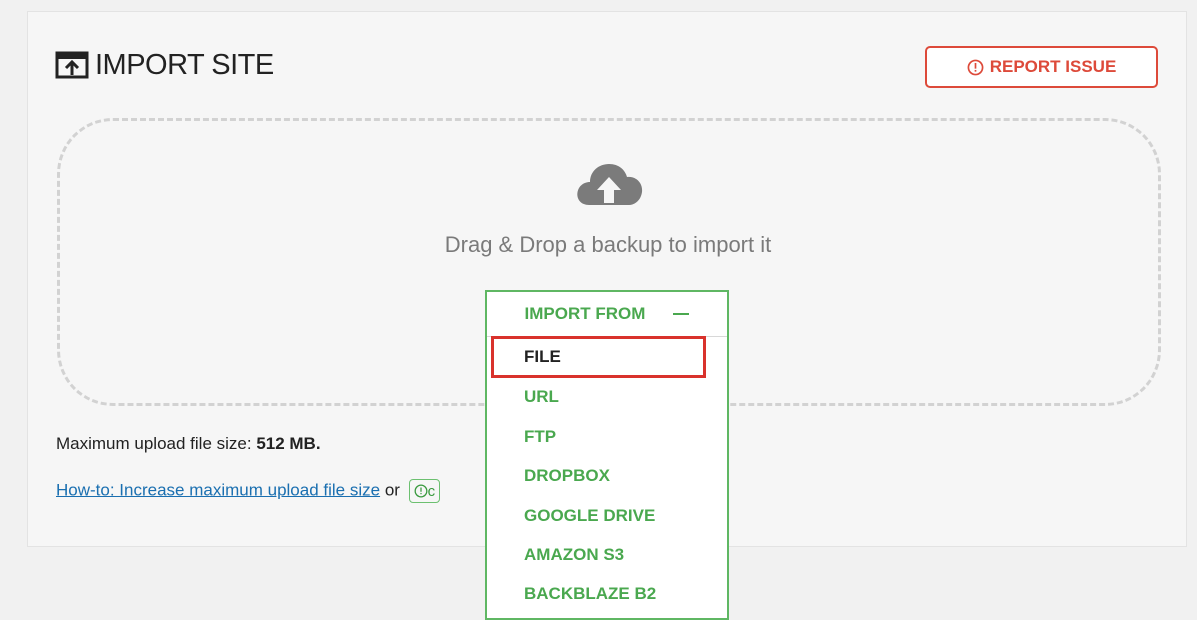 This screenshot has width=1197, height=620. Describe the element at coordinates (540, 437) in the screenshot. I see `import-option-ftp: FTP` at that location.